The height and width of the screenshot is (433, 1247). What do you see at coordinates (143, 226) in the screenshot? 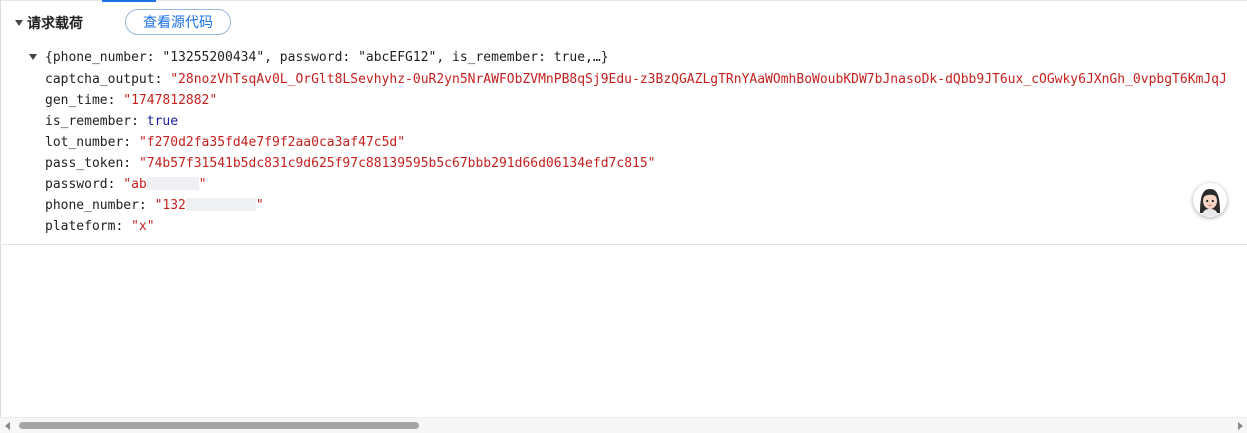
I see `property-value: "x"` at bounding box center [143, 226].